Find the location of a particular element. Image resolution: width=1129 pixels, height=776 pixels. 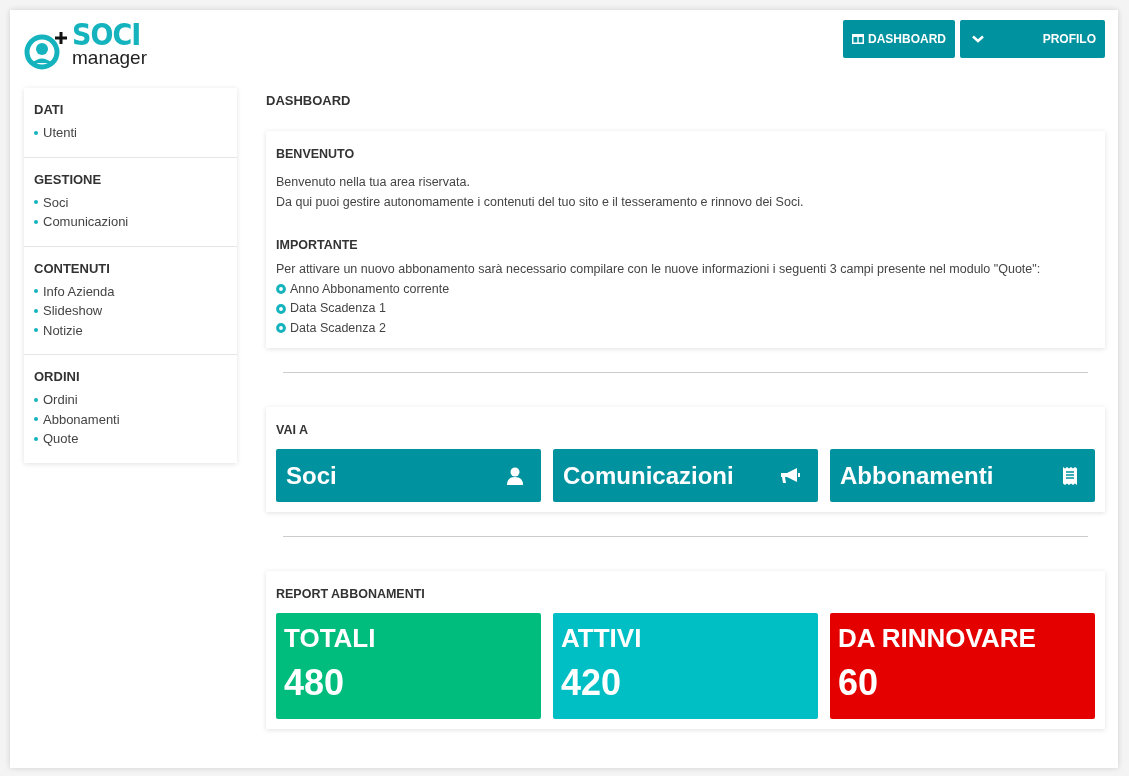

chevron-down-icon is located at coordinates (978, 39).